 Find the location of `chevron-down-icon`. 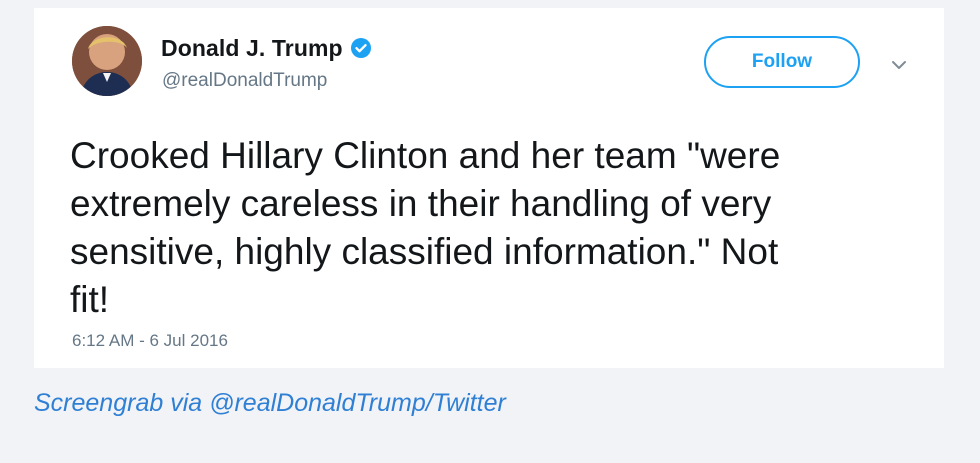

chevron-down-icon is located at coordinates (899, 65).